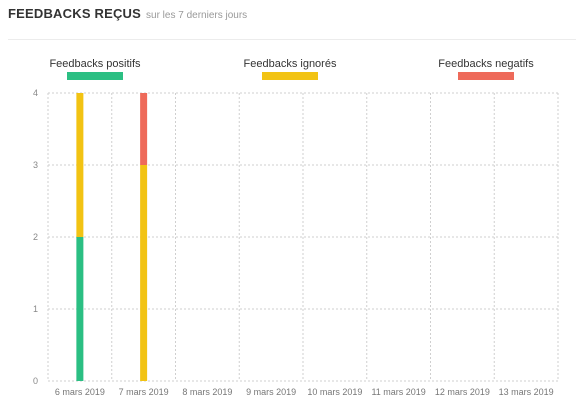 This screenshot has height=416, width=582. I want to click on y-tick-label: 0, so click(35, 381).